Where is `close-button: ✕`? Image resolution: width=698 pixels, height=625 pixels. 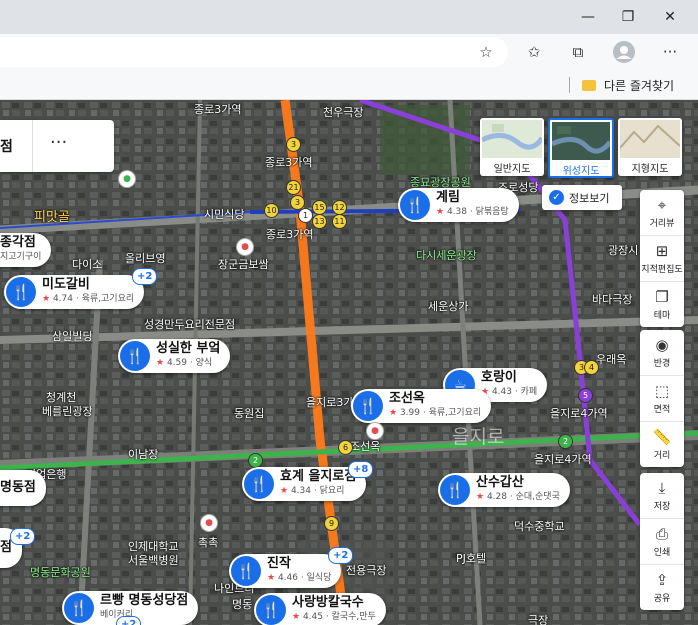 close-button: ✕ is located at coordinates (670, 17).